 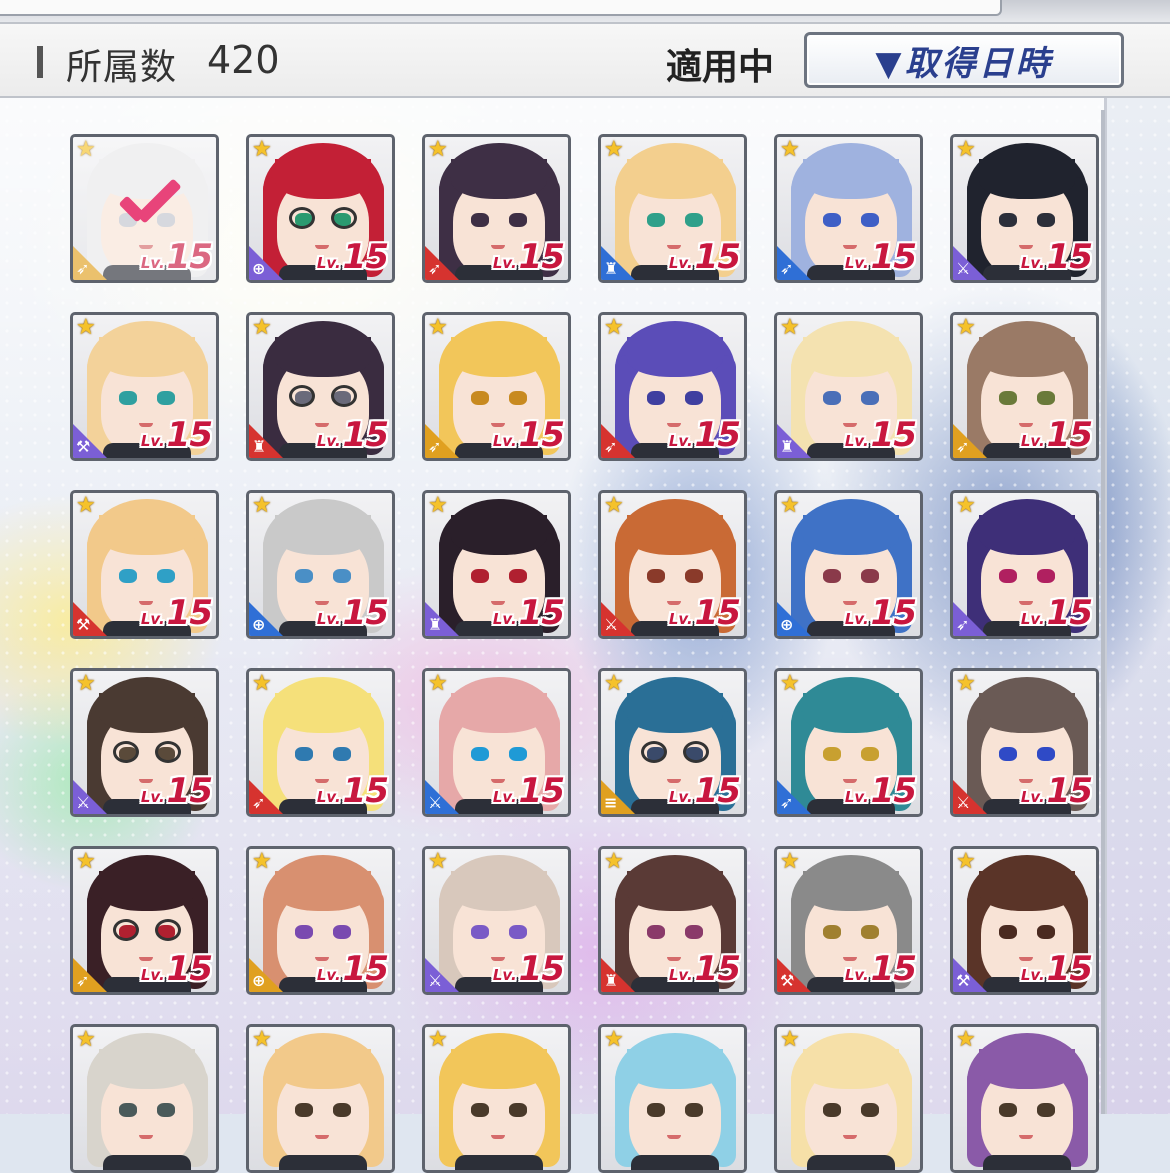 What do you see at coordinates (243, 60) in the screenshot?
I see `member-count-value: 420` at bounding box center [243, 60].